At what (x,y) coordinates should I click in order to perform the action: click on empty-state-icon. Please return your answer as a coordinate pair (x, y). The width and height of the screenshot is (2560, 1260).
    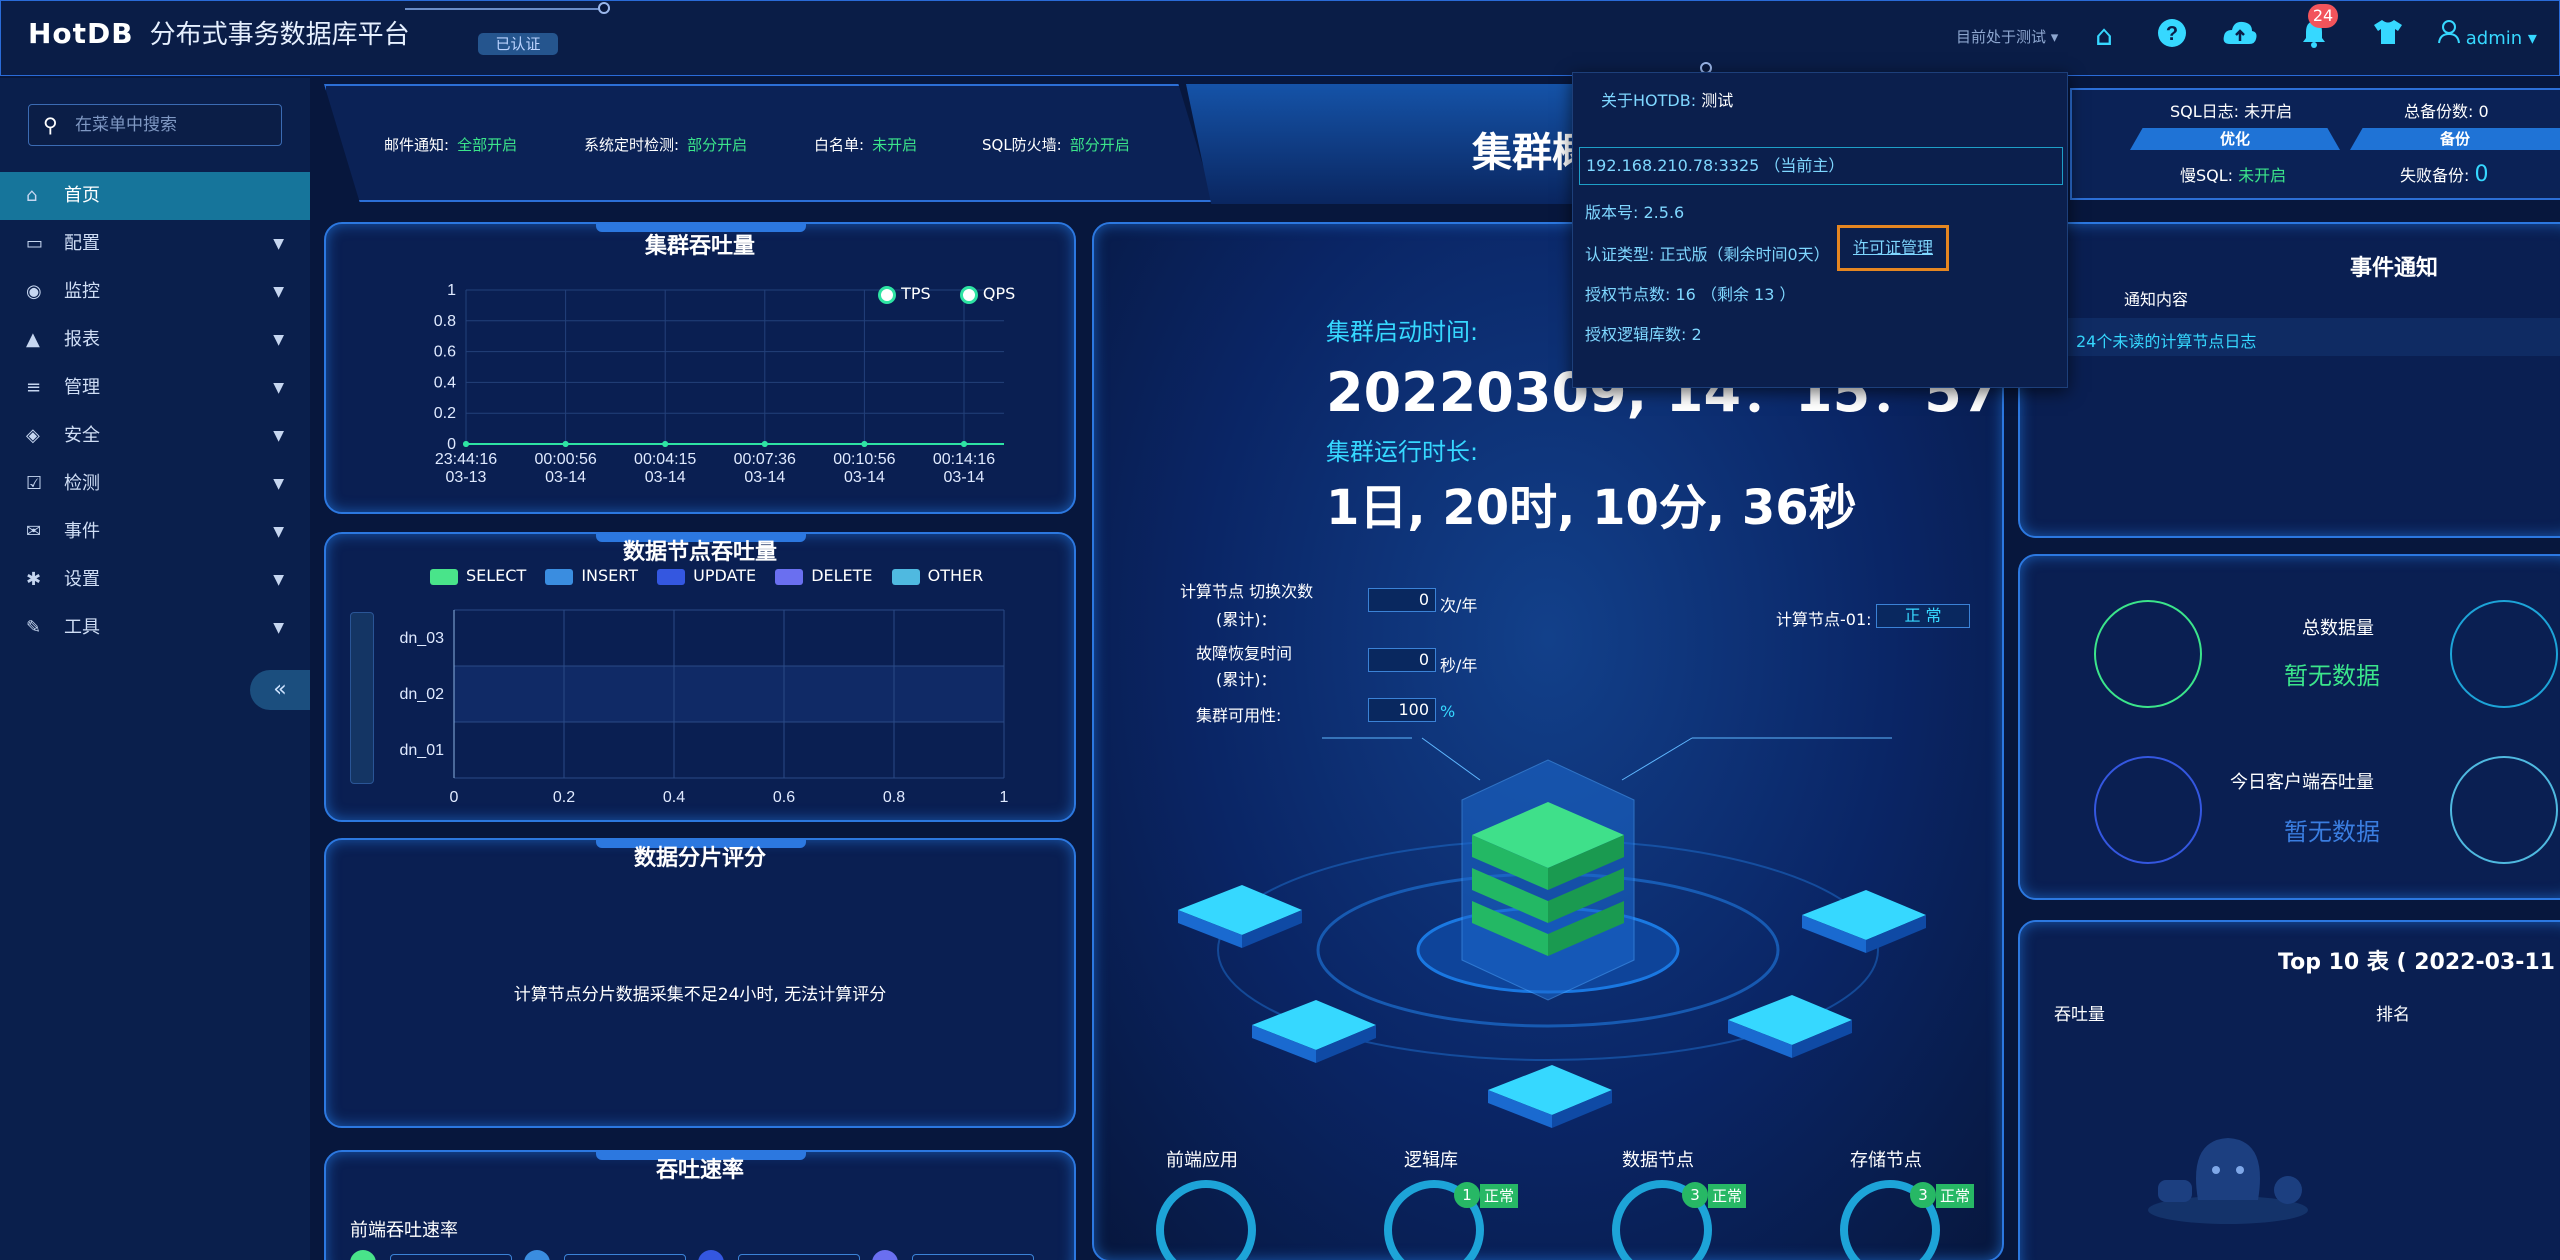
    Looking at the image, I should click on (2228, 1181).